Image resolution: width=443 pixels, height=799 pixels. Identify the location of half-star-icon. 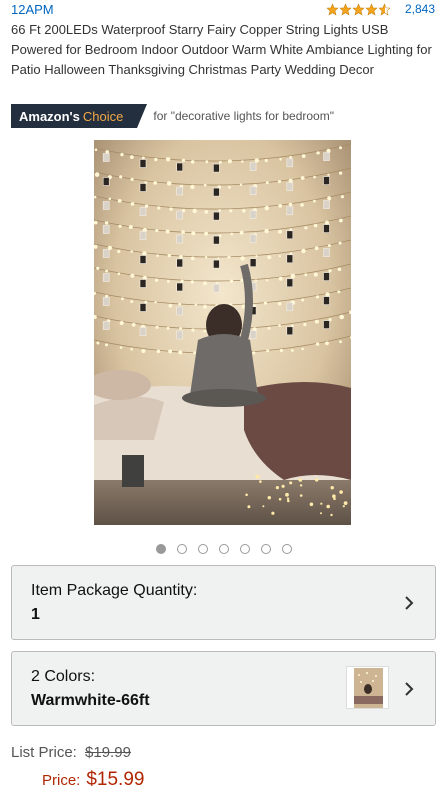
(384, 9).